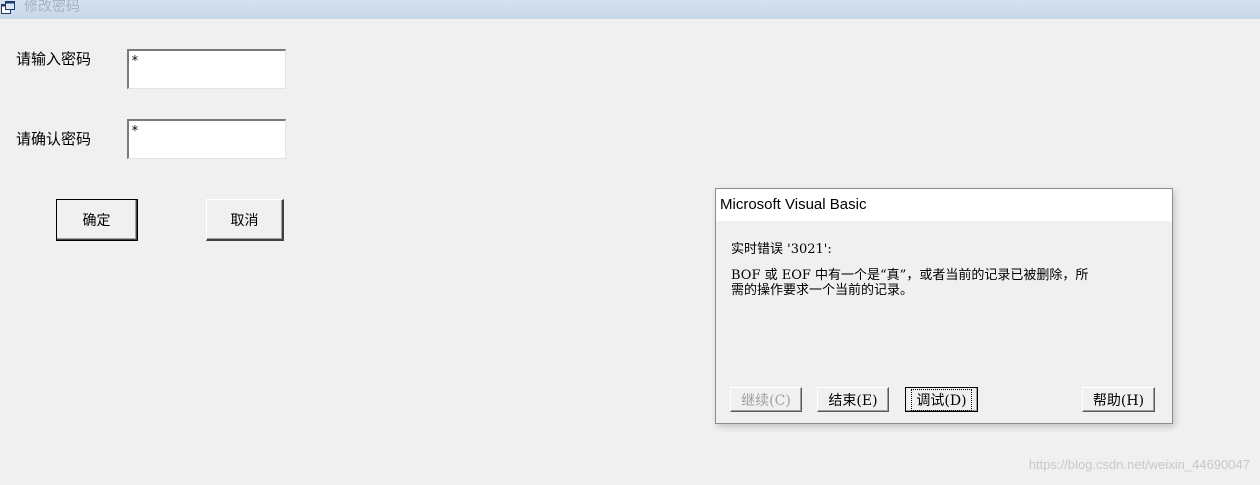 The image size is (1260, 485). What do you see at coordinates (910, 275) in the screenshot?
I see `error-message-line-1: BOF 或 EOF 中有一个是“真”，或者当前的记录已被删除，所` at bounding box center [910, 275].